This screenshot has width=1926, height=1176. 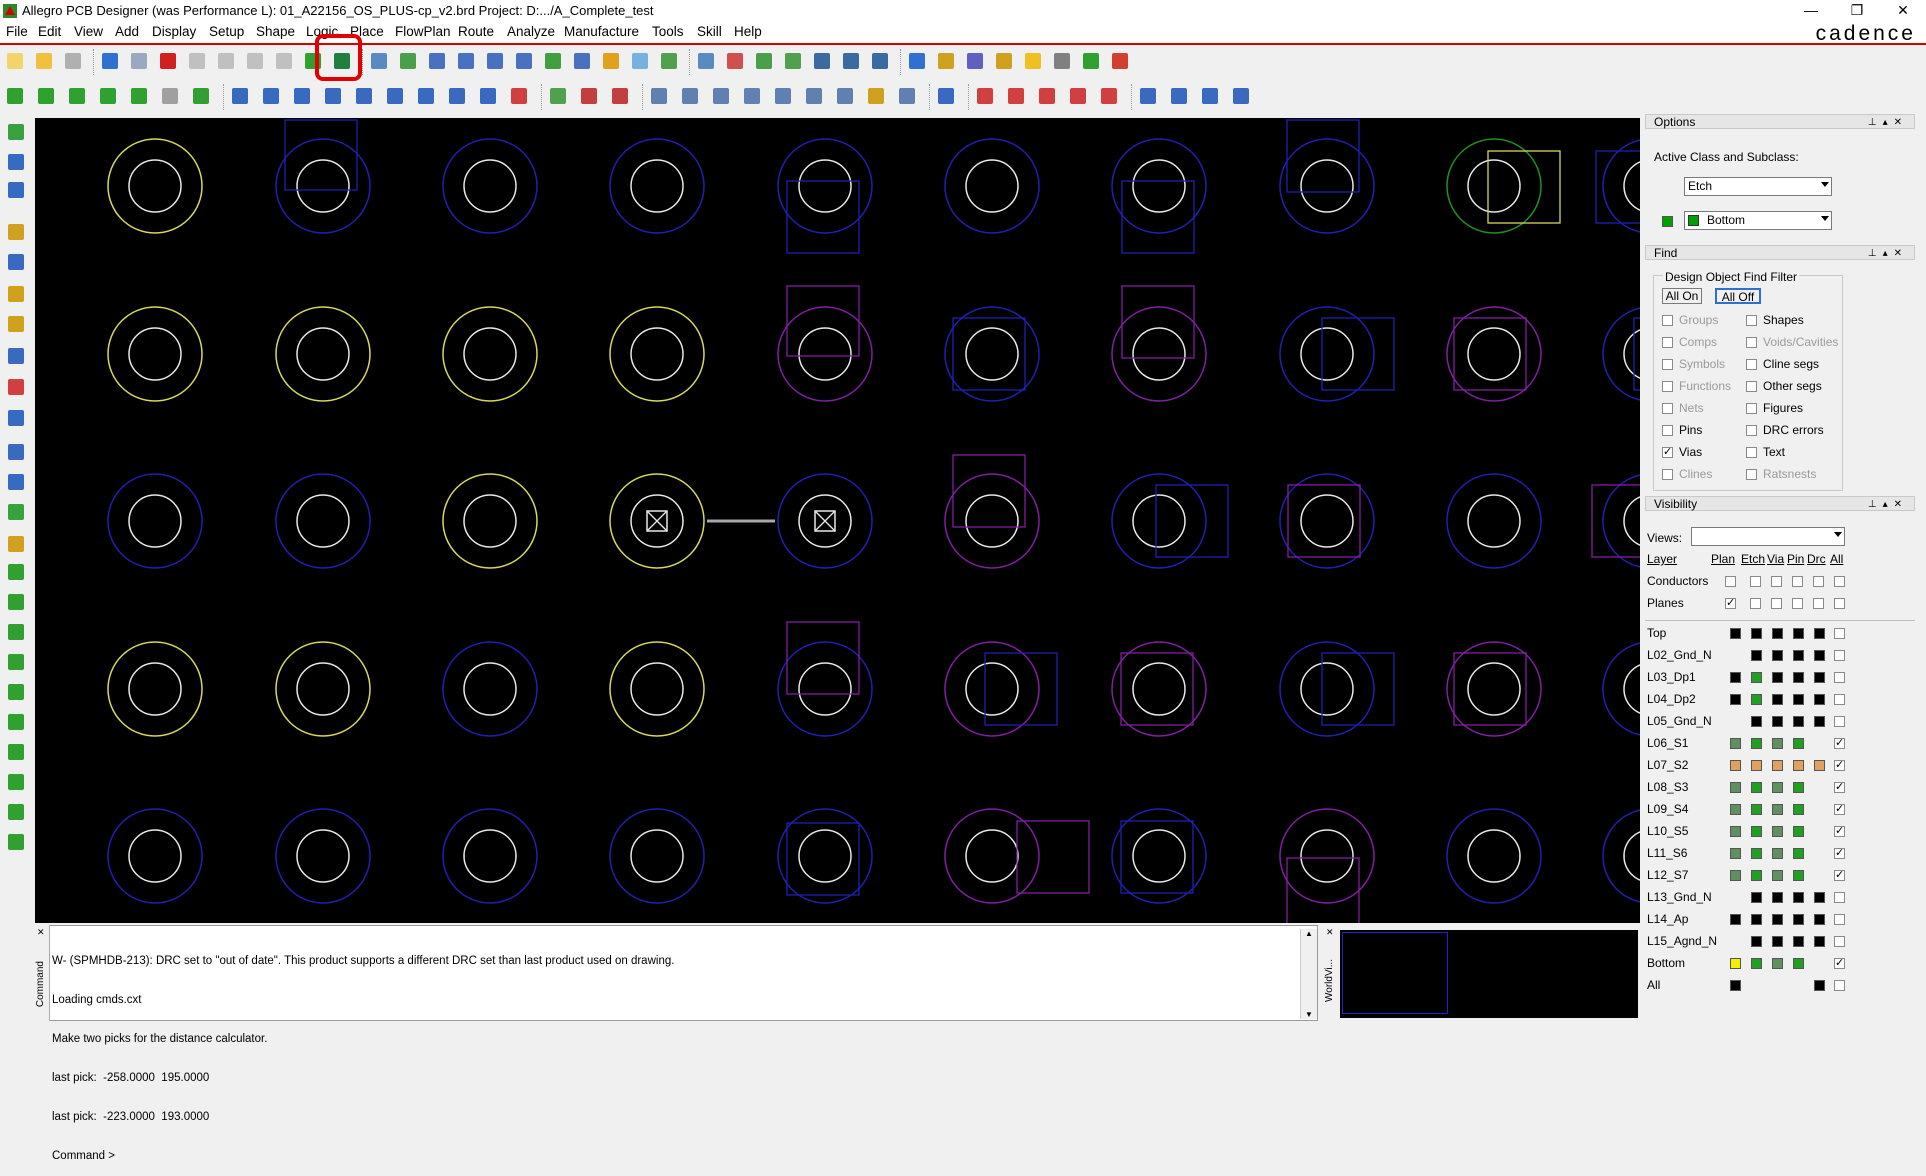 I want to click on menu-view: View, so click(x=88, y=31).